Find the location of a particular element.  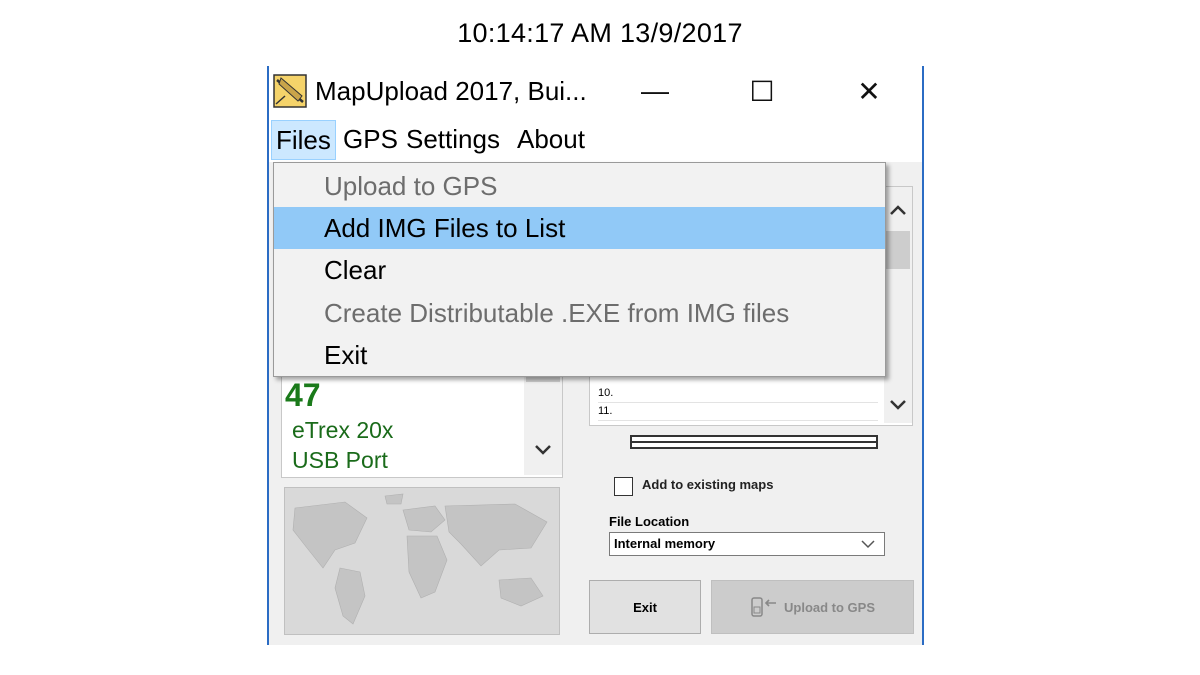

upload-progress-bar is located at coordinates (754, 442).